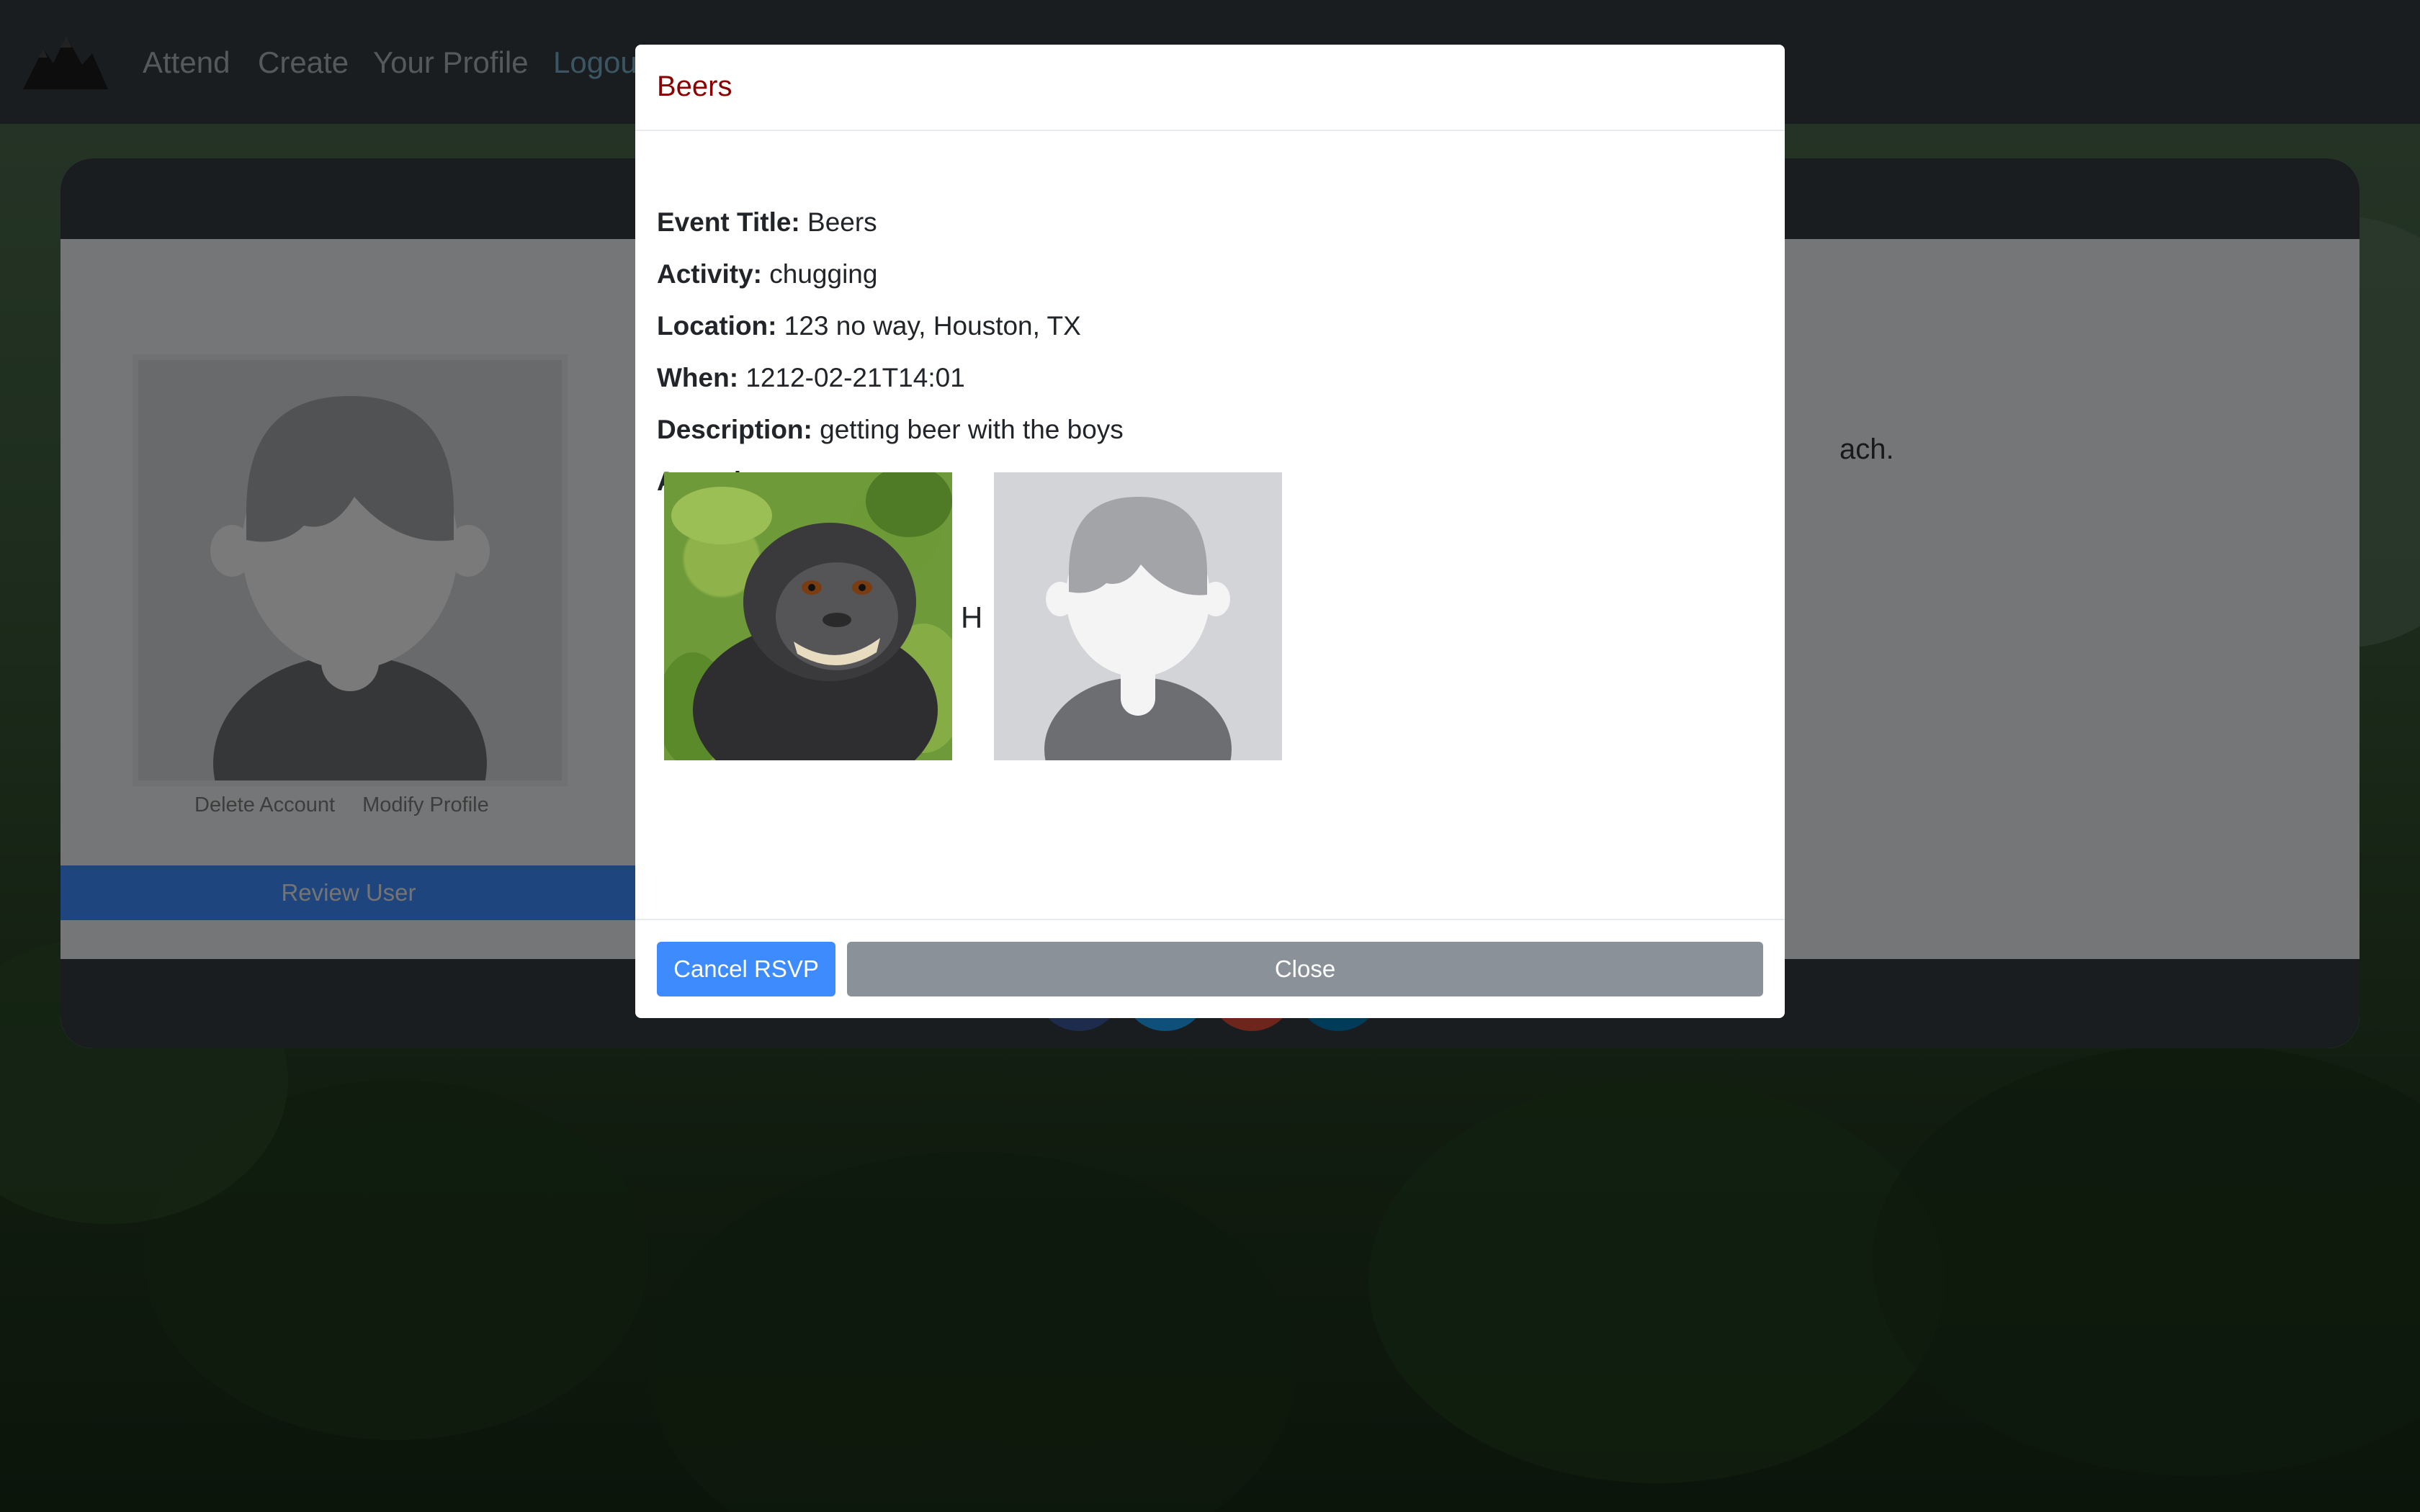 The width and height of the screenshot is (2420, 1512). I want to click on modal-header: Beers, so click(1210, 88).